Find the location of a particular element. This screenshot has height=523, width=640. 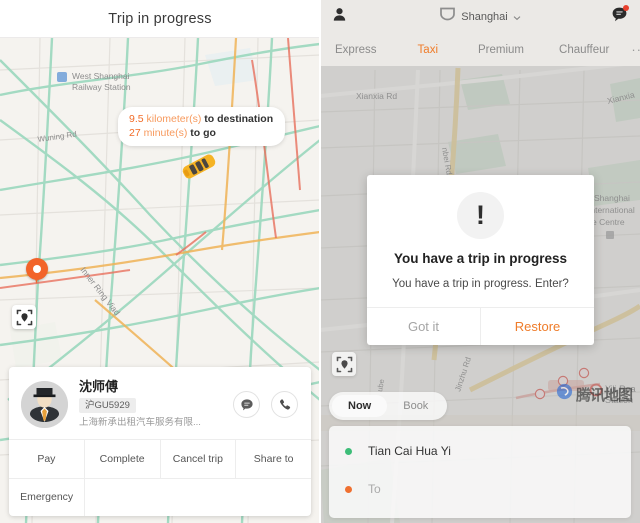

chevron-down-icon is located at coordinates (517, 17).